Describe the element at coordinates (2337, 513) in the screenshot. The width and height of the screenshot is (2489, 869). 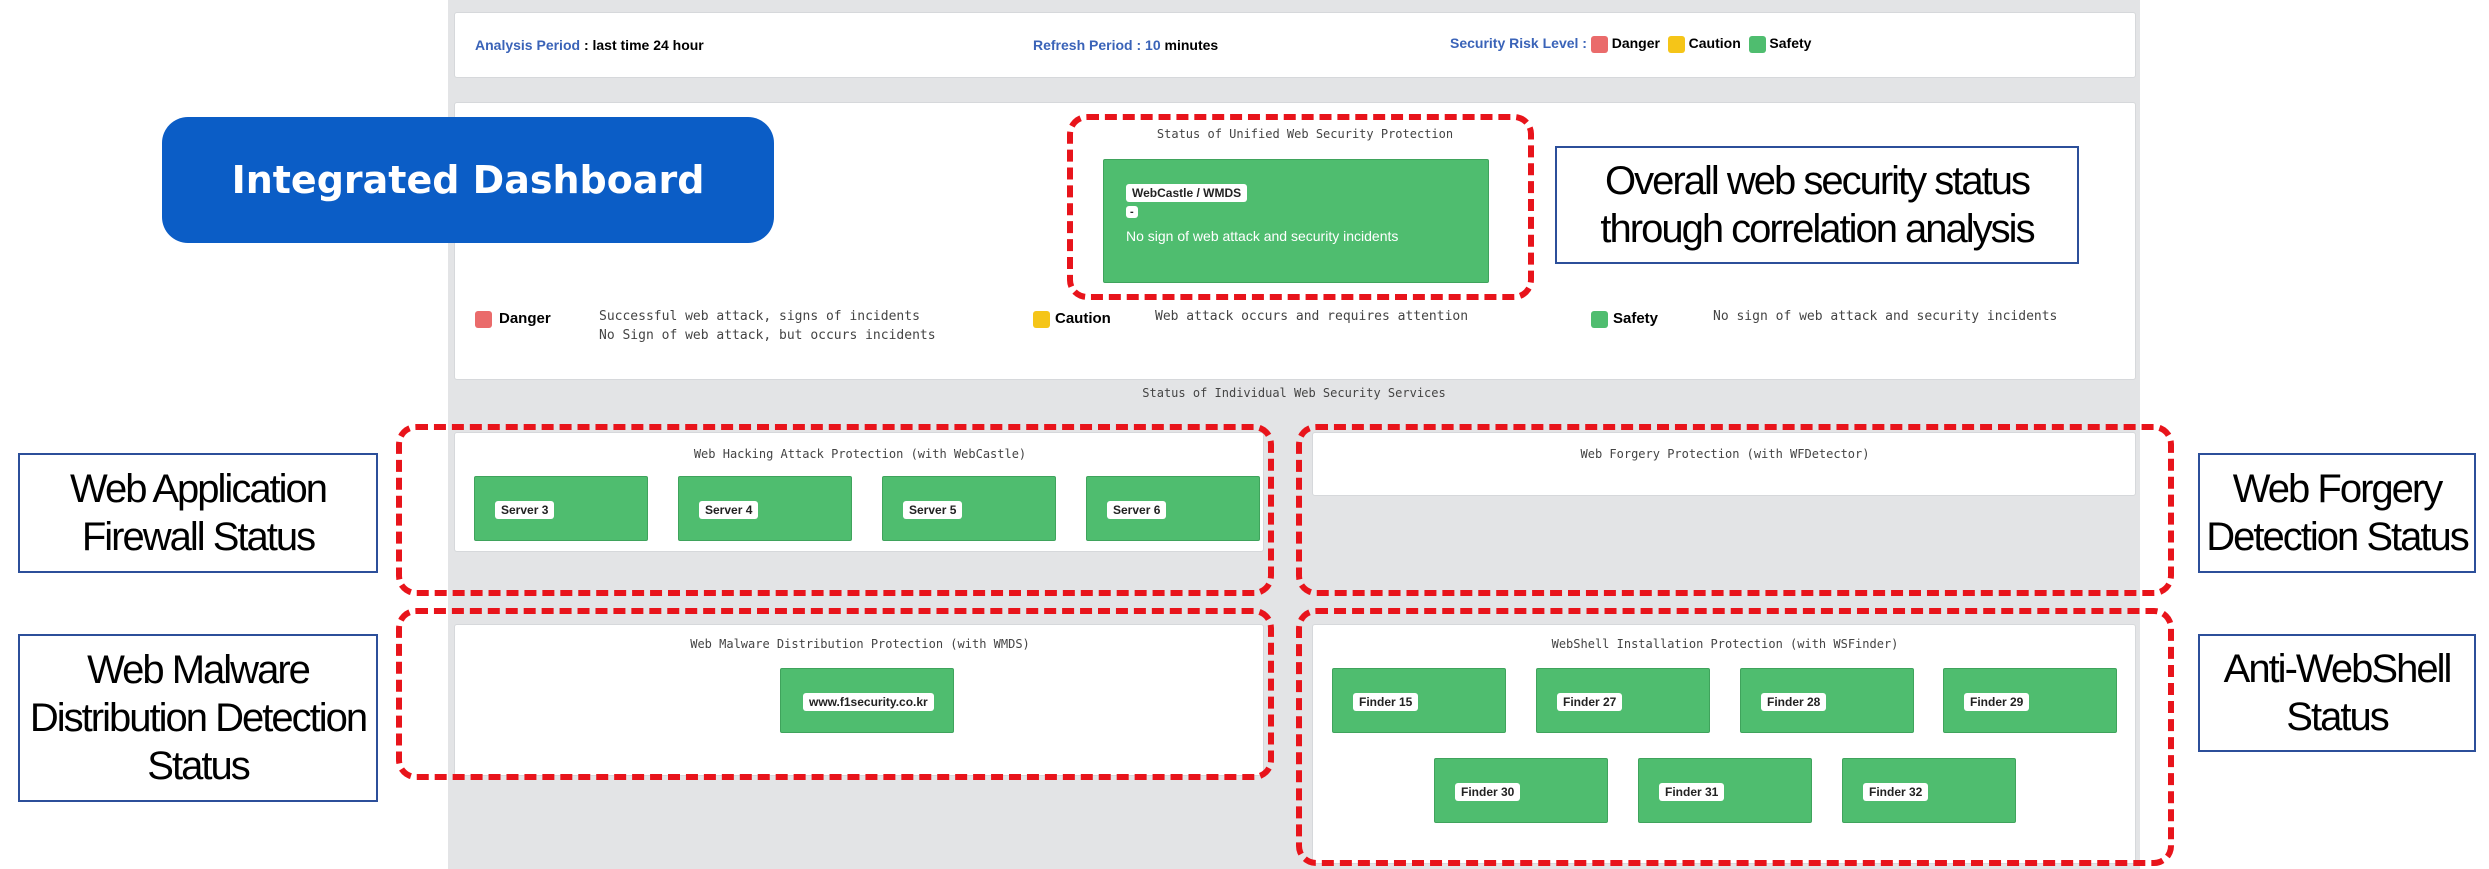
I see `forgery-status-callout: Web Forgery Detection Status` at that location.